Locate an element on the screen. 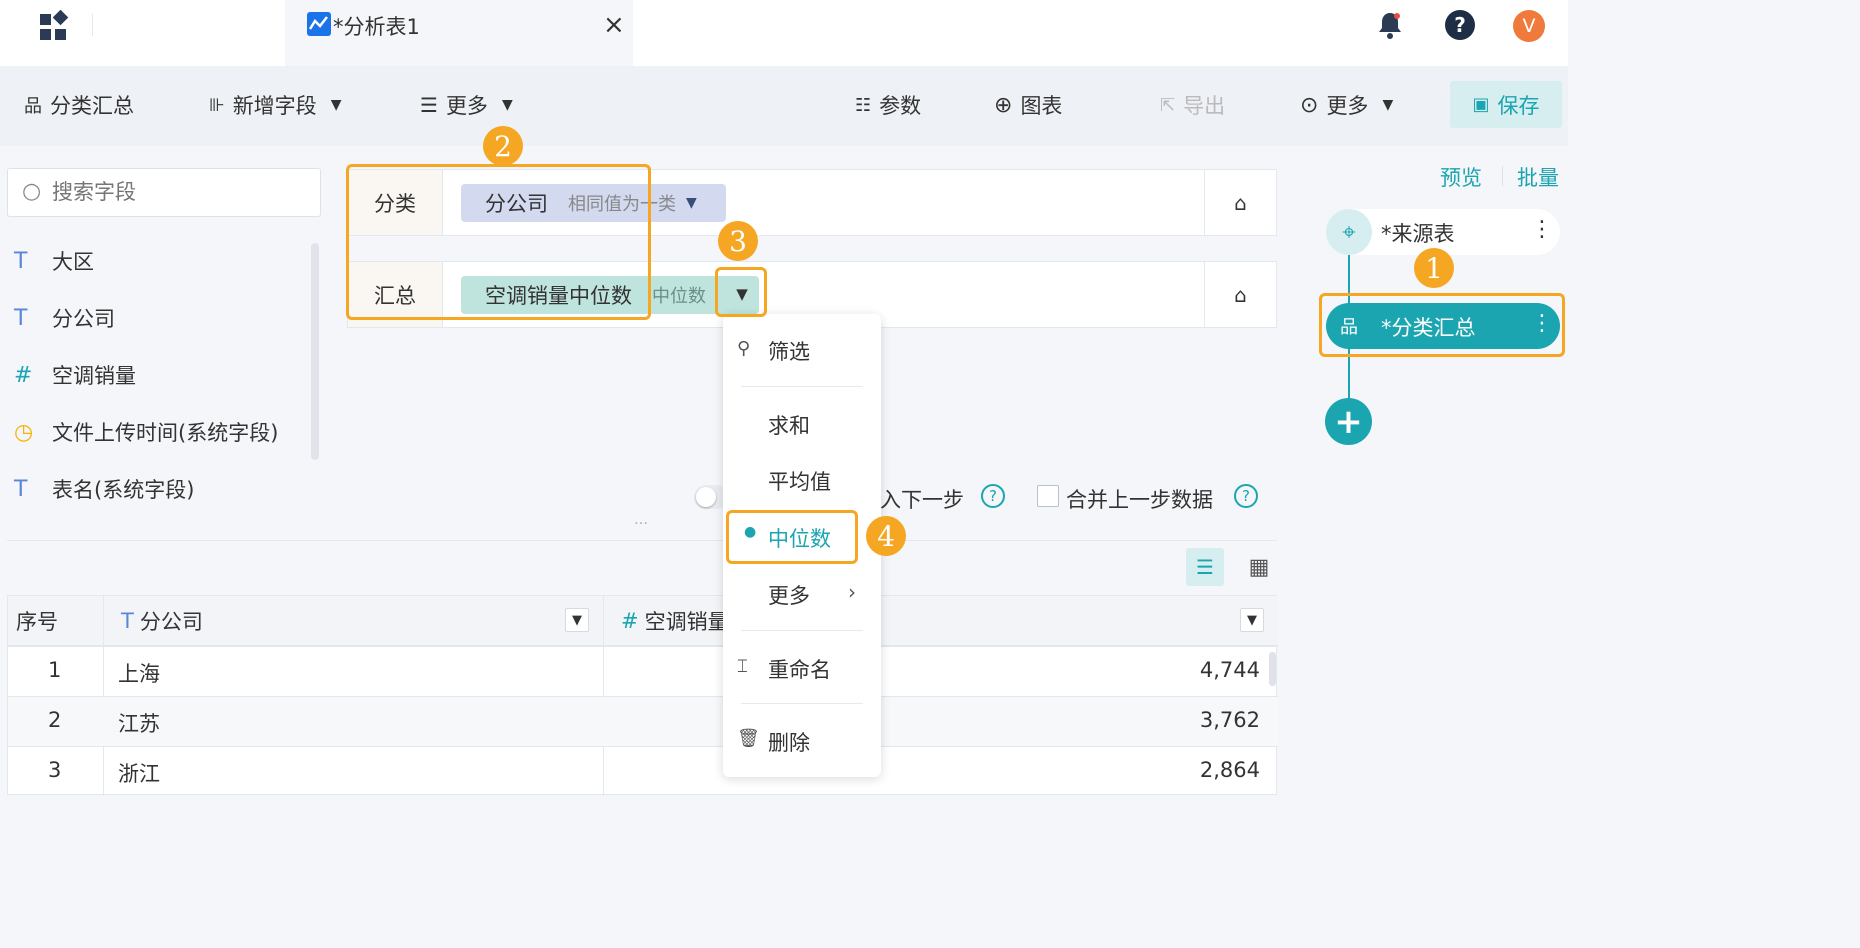 Image resolution: width=1860 pixels, height=948 pixels. tab-title: *分析表1 is located at coordinates (376, 27).